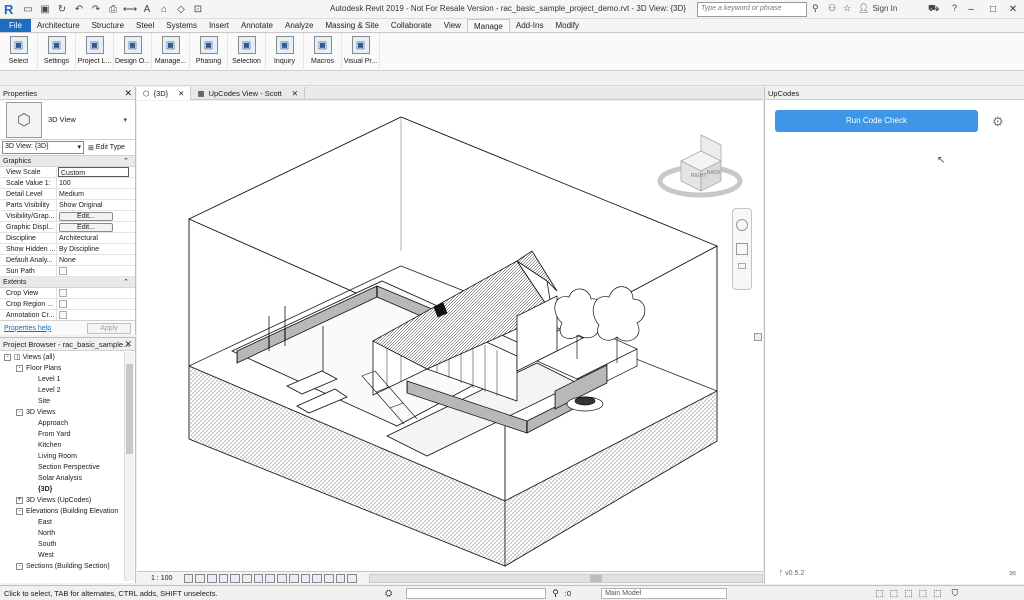  What do you see at coordinates (879, 593) in the screenshot?
I see `select-links-icon: ⬚` at bounding box center [879, 593].